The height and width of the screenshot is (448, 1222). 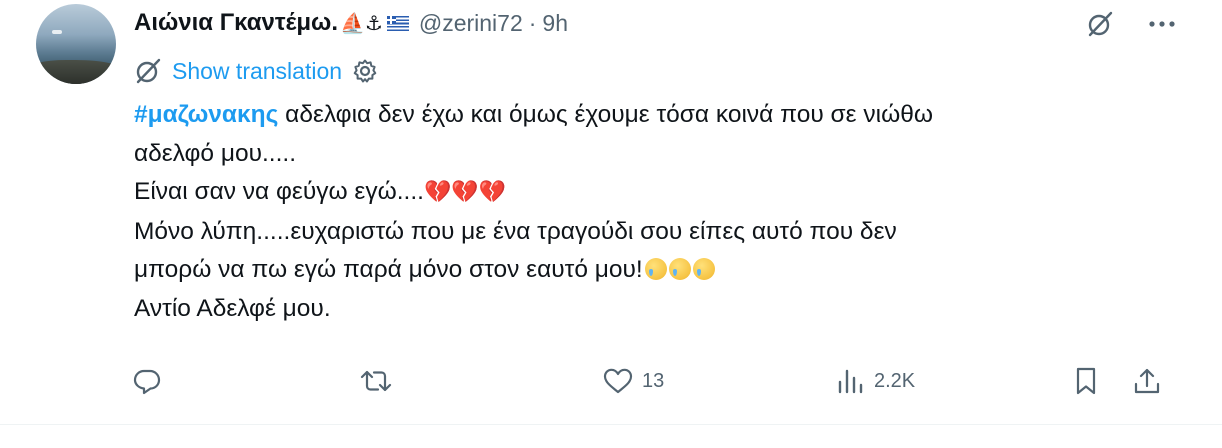 I want to click on bookmark-button, so click(x=1086, y=381).